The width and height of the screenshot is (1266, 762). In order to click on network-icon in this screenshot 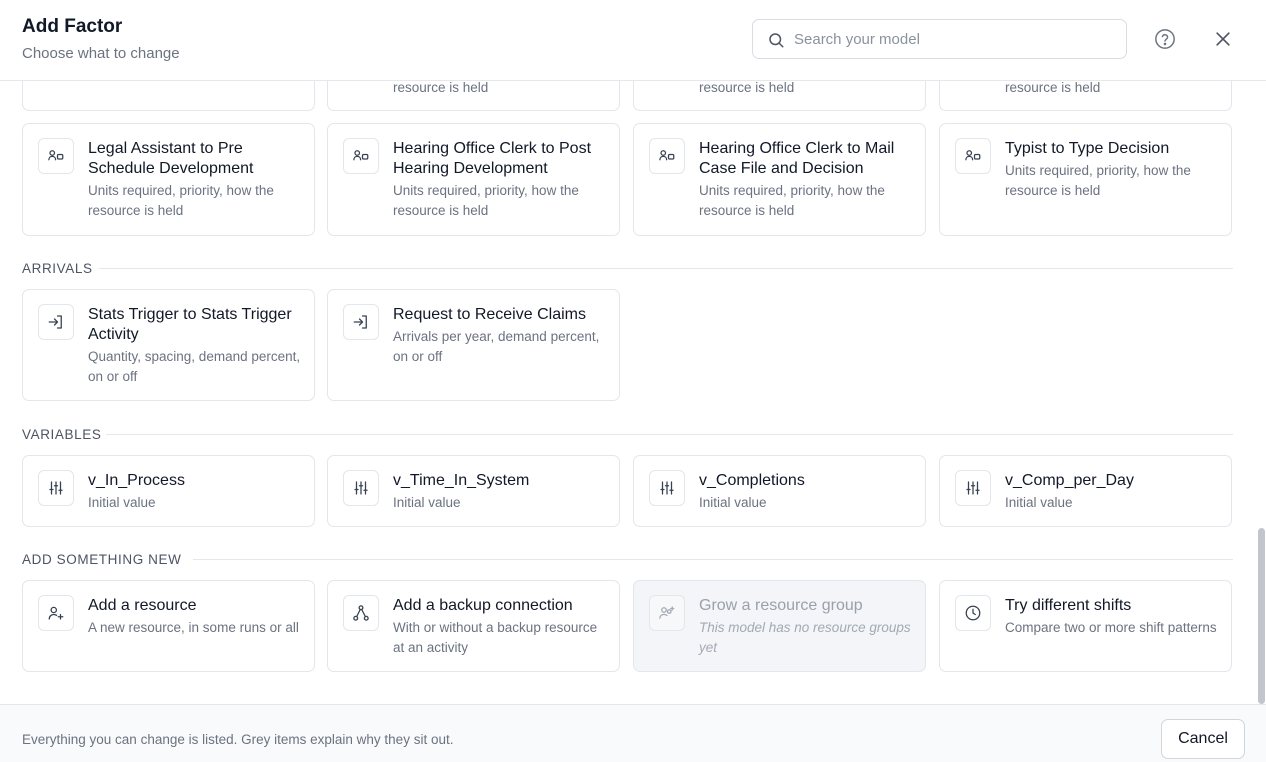, I will do `click(361, 613)`.